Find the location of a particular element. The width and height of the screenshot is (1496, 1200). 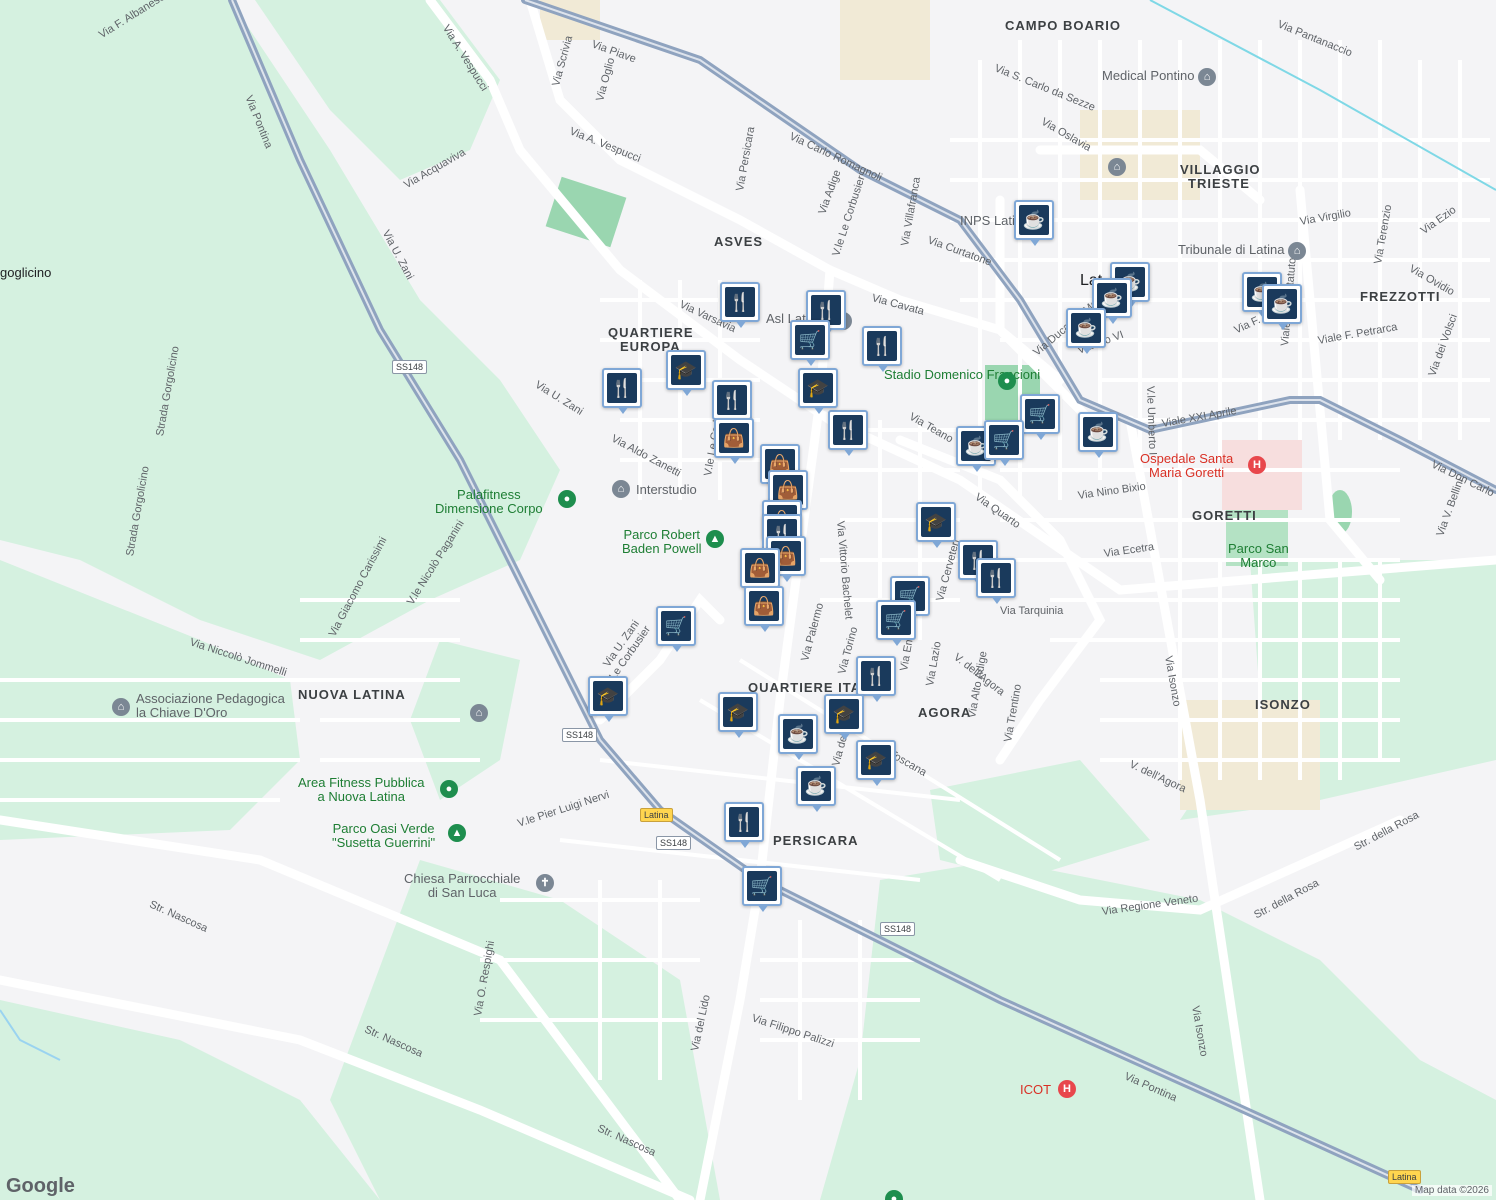

place-label: ICOT is located at coordinates (1035, 1090).